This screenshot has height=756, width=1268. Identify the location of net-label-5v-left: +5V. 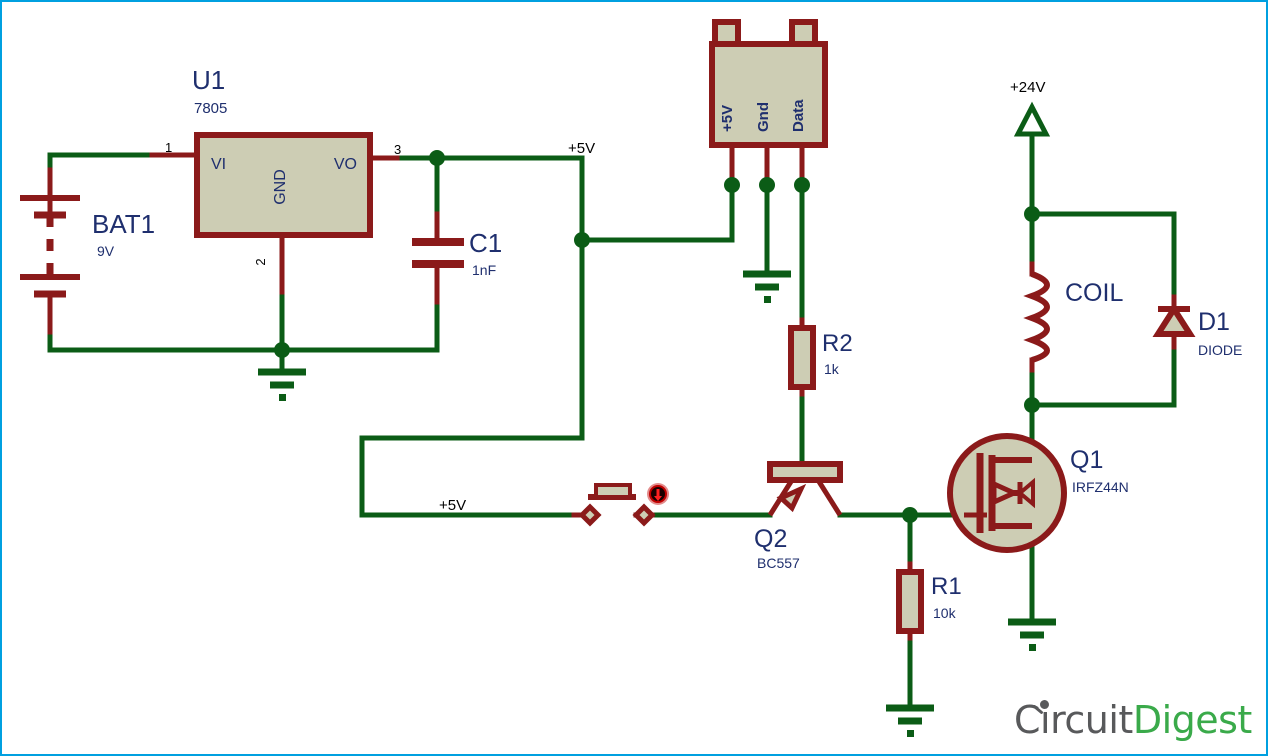
(452, 505).